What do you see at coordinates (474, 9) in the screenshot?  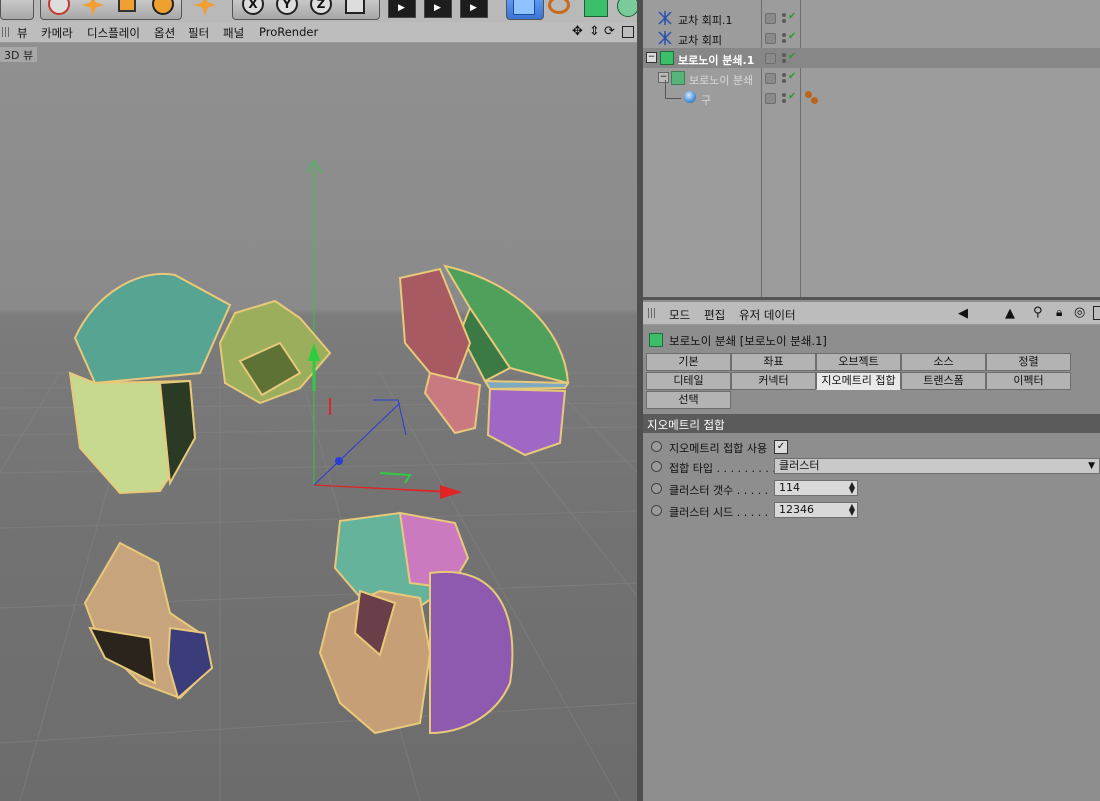 I see `render-settings-icon` at bounding box center [474, 9].